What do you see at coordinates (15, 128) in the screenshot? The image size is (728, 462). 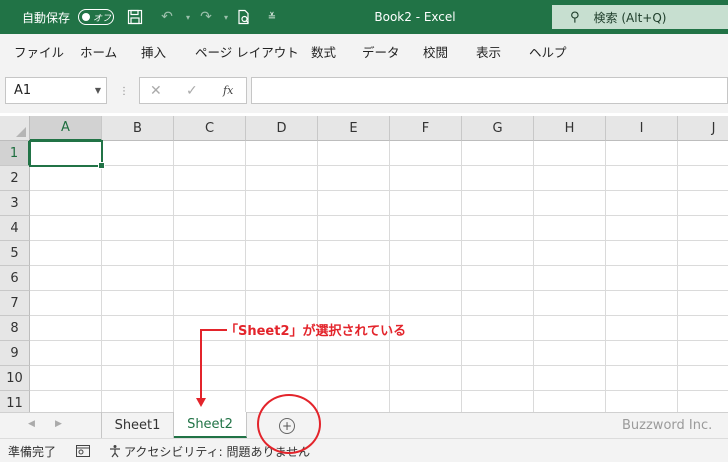 I see `select-all-button` at bounding box center [15, 128].